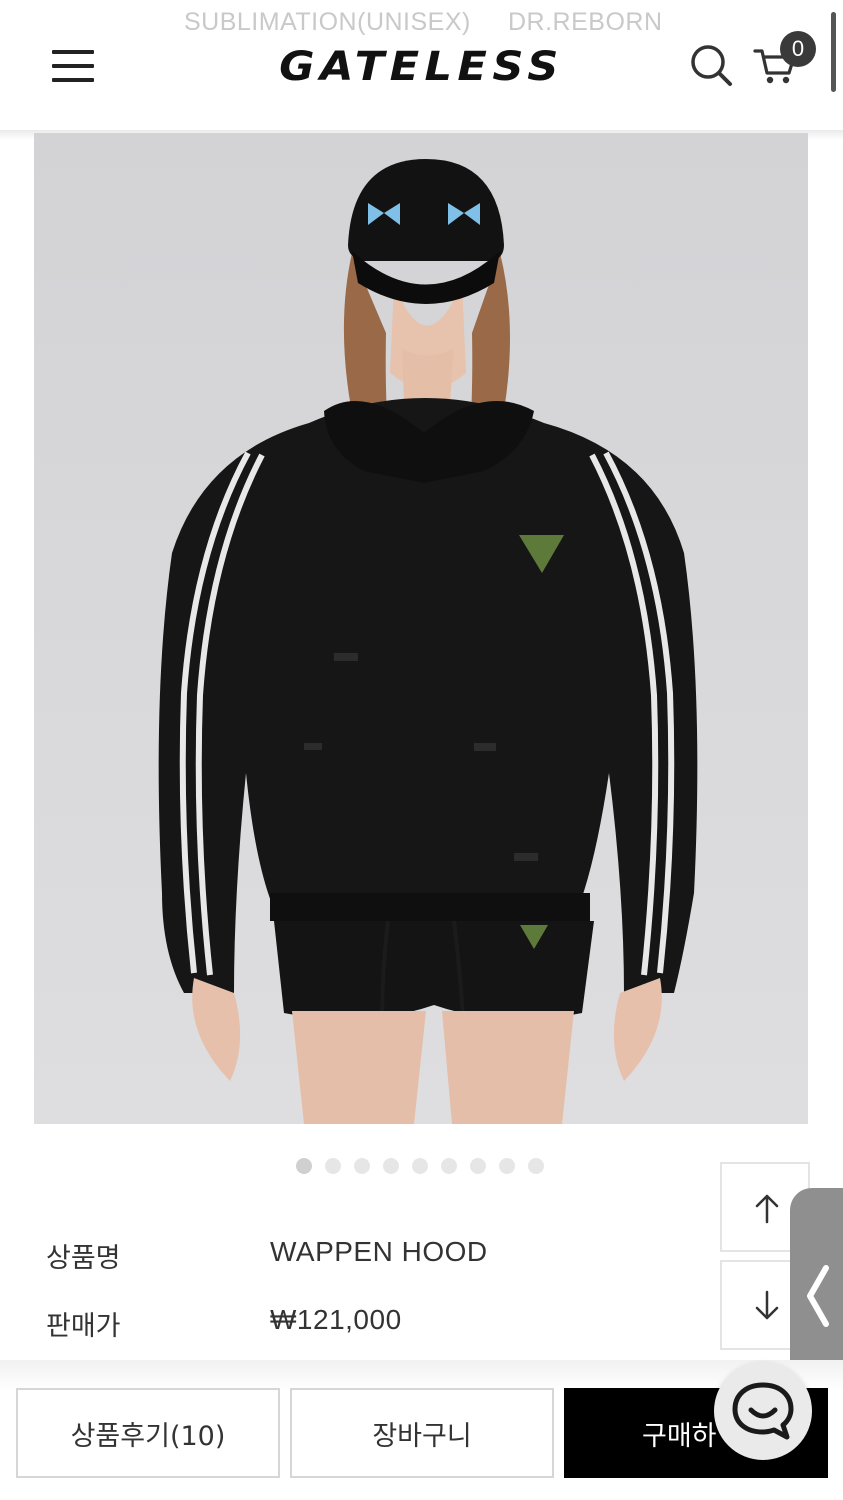 Image resolution: width=843 pixels, height=1500 pixels. Describe the element at coordinates (327, 22) in the screenshot. I see `nav-link-sublimation: SUBLIMATION(UNISEX)` at that location.